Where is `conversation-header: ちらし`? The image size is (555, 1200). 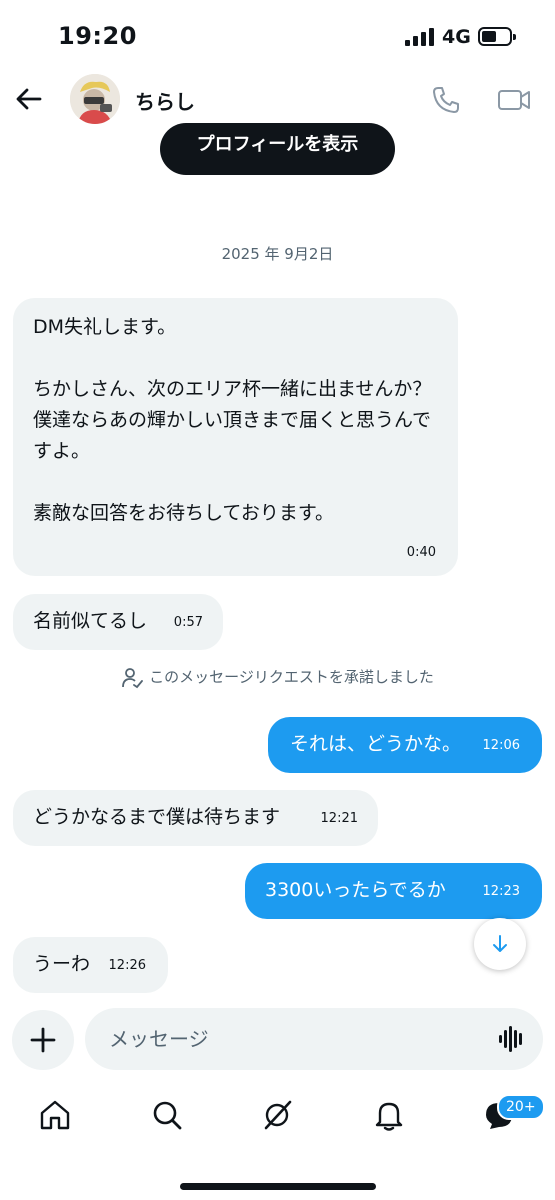 conversation-header: ちらし is located at coordinates (277, 100).